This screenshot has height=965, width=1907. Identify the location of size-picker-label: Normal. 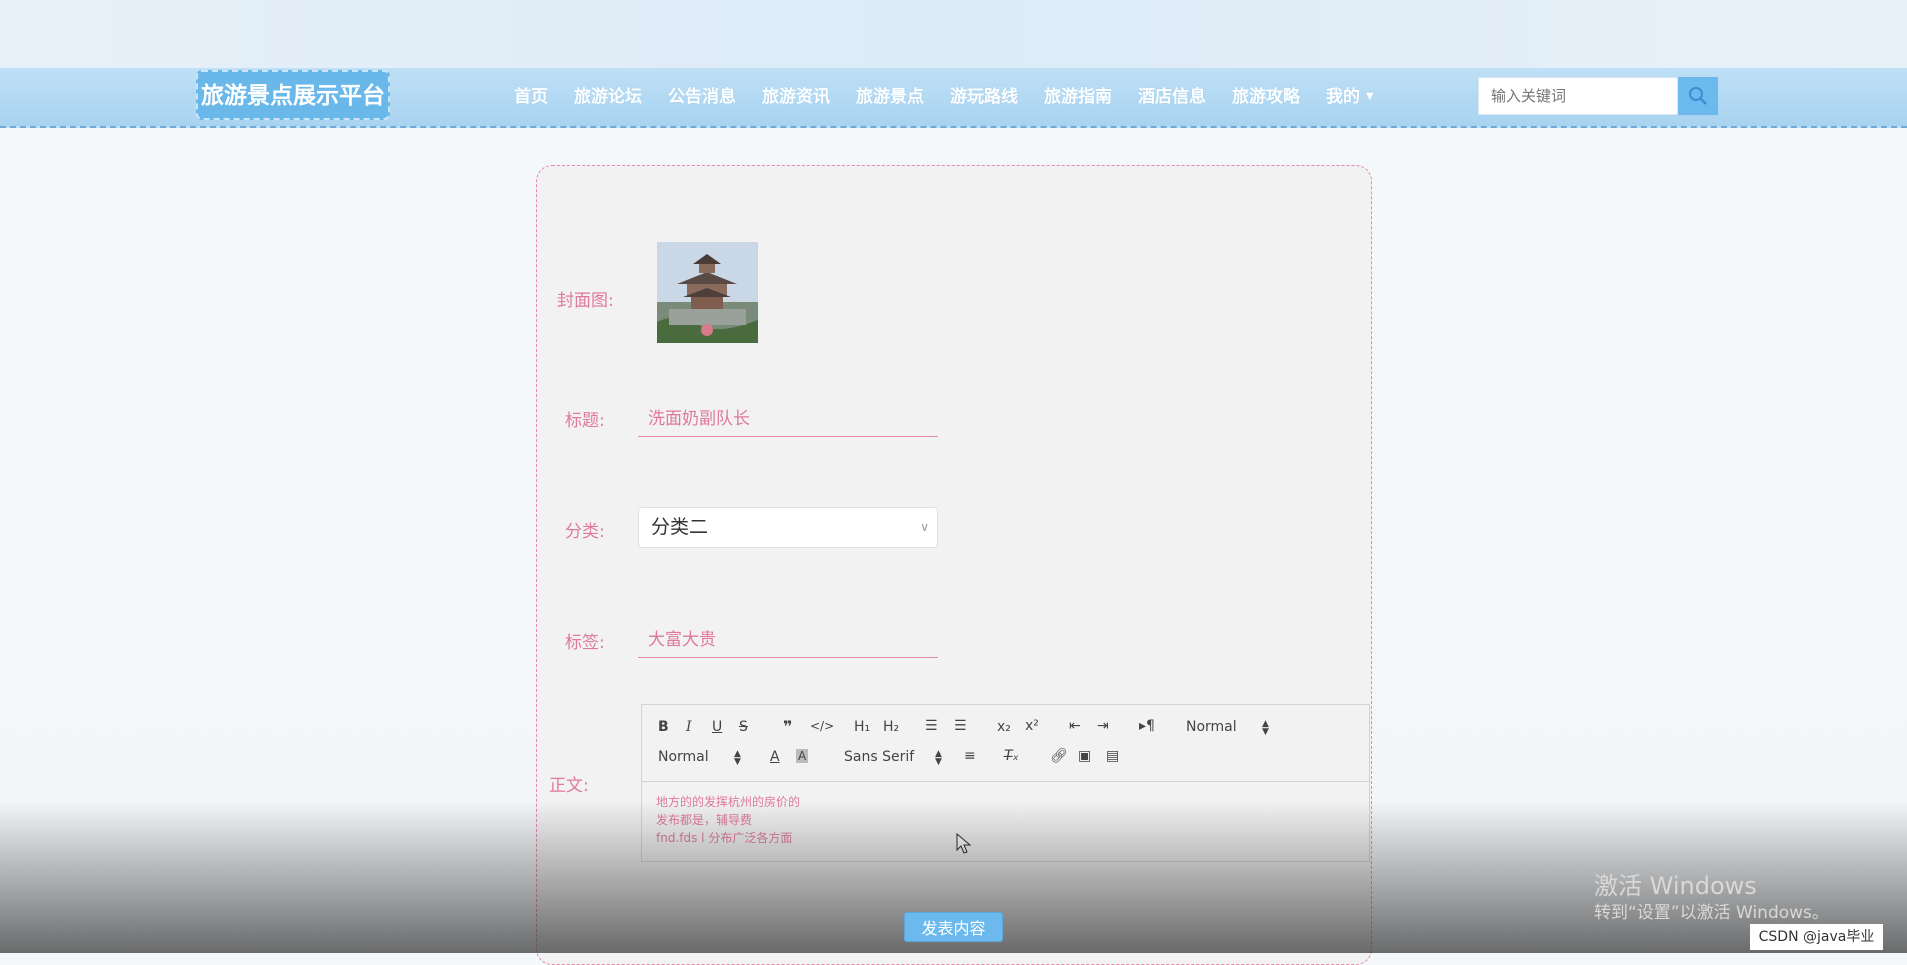
(683, 757).